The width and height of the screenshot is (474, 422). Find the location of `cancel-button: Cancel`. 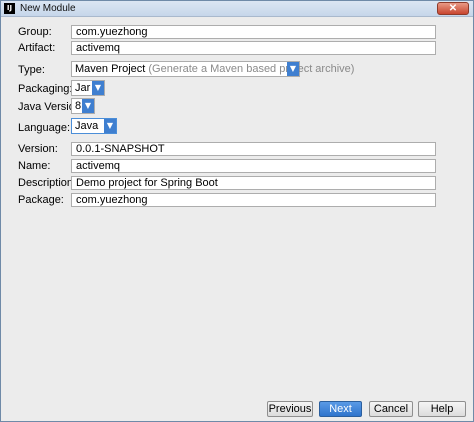

cancel-button: Cancel is located at coordinates (391, 409).